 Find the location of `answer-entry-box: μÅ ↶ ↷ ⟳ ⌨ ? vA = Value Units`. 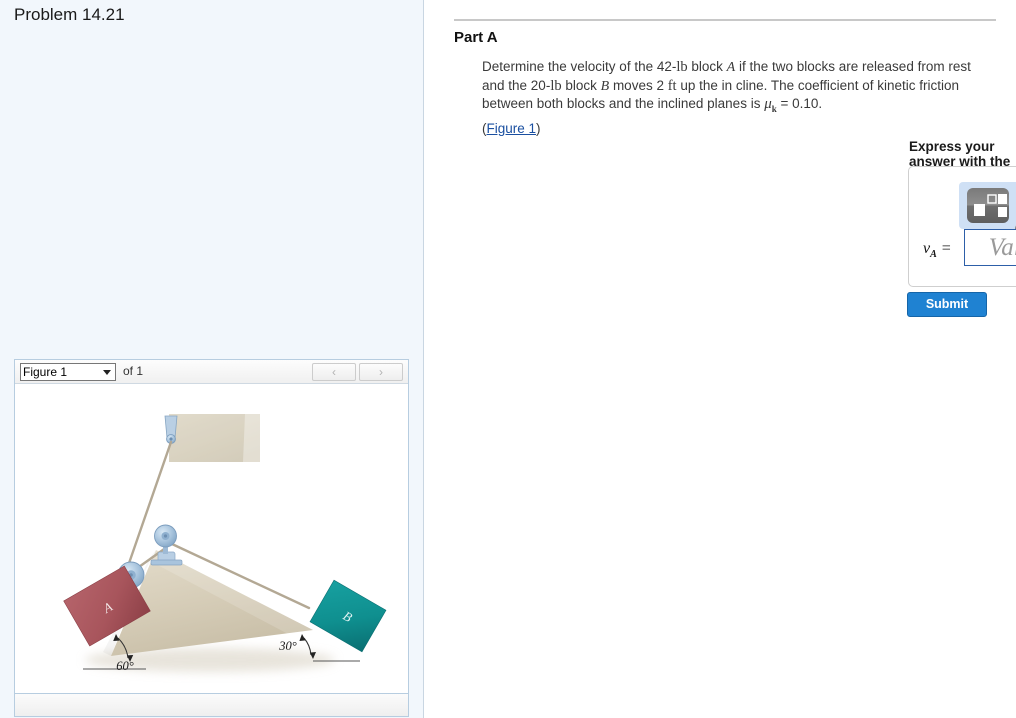

answer-entry-box: μÅ ↶ ↷ ⟳ ⌨ ? vA = Value Units is located at coordinates (962, 226).